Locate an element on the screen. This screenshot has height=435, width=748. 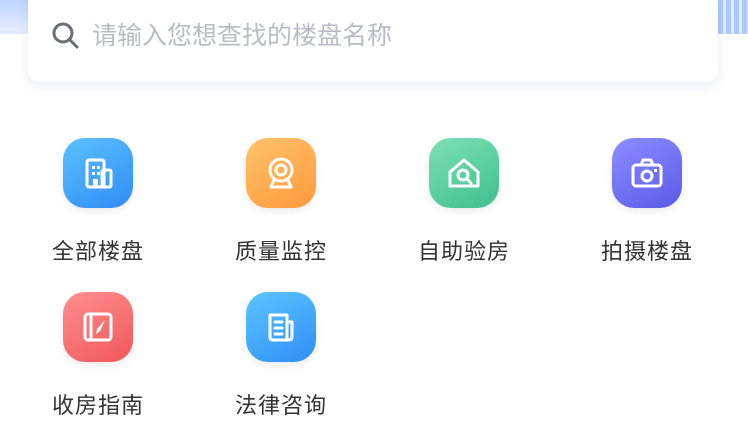
menu-item-label: 质量监控 is located at coordinates (280, 252).